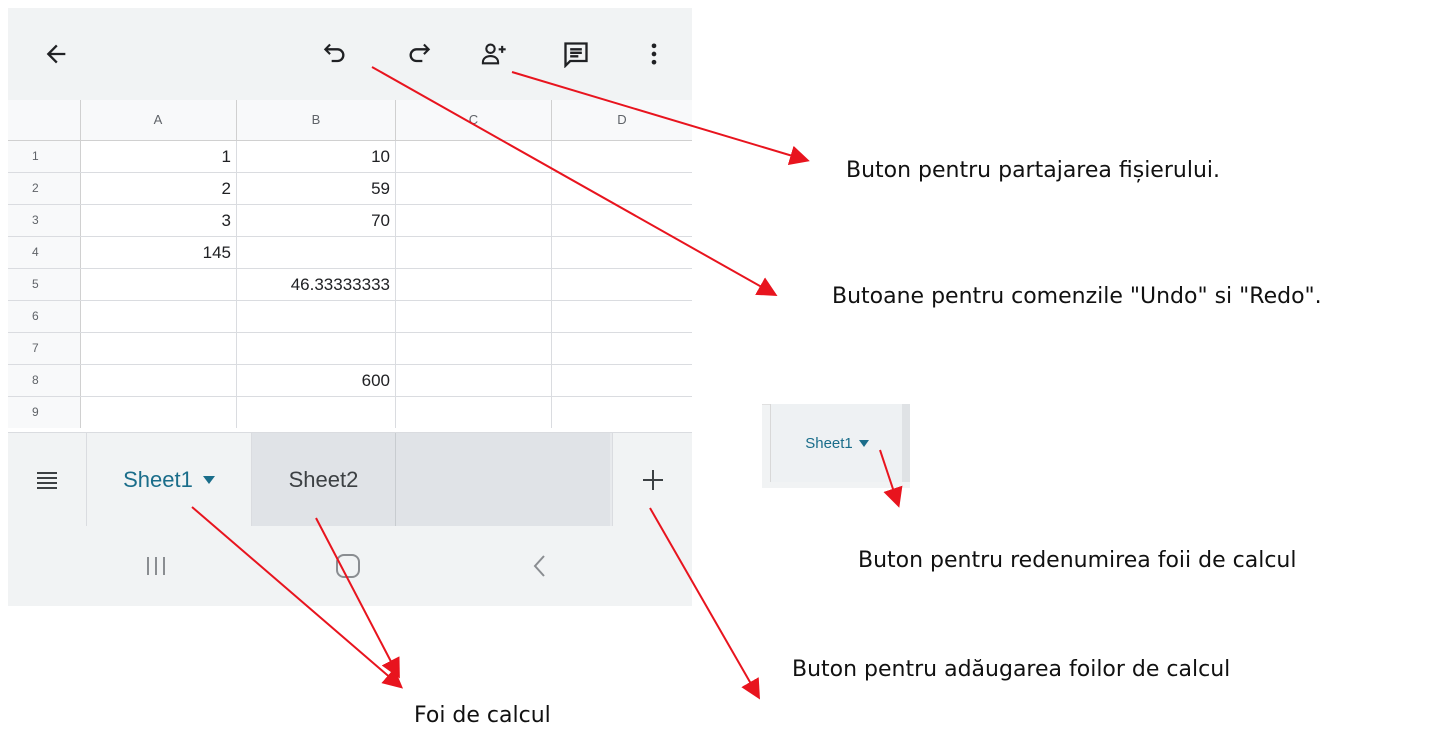 The image size is (1429, 732). Describe the element at coordinates (474, 284) in the screenshot. I see `cell-c5` at that location.